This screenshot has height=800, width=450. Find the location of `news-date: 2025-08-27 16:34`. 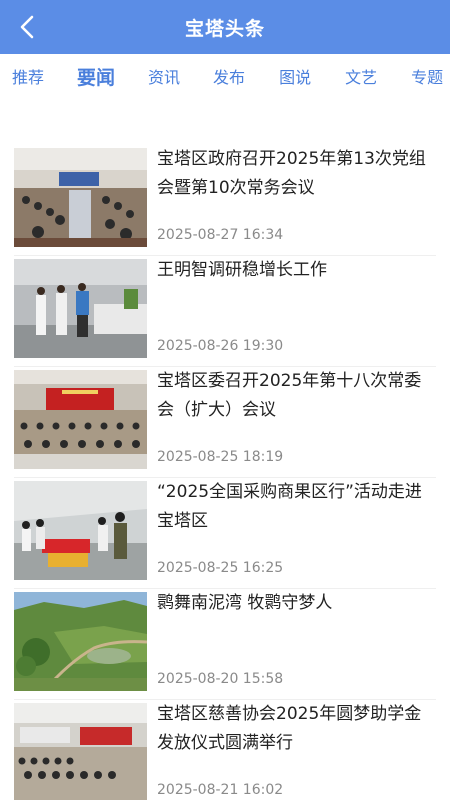

news-date: 2025-08-27 16:34 is located at coordinates (220, 235).